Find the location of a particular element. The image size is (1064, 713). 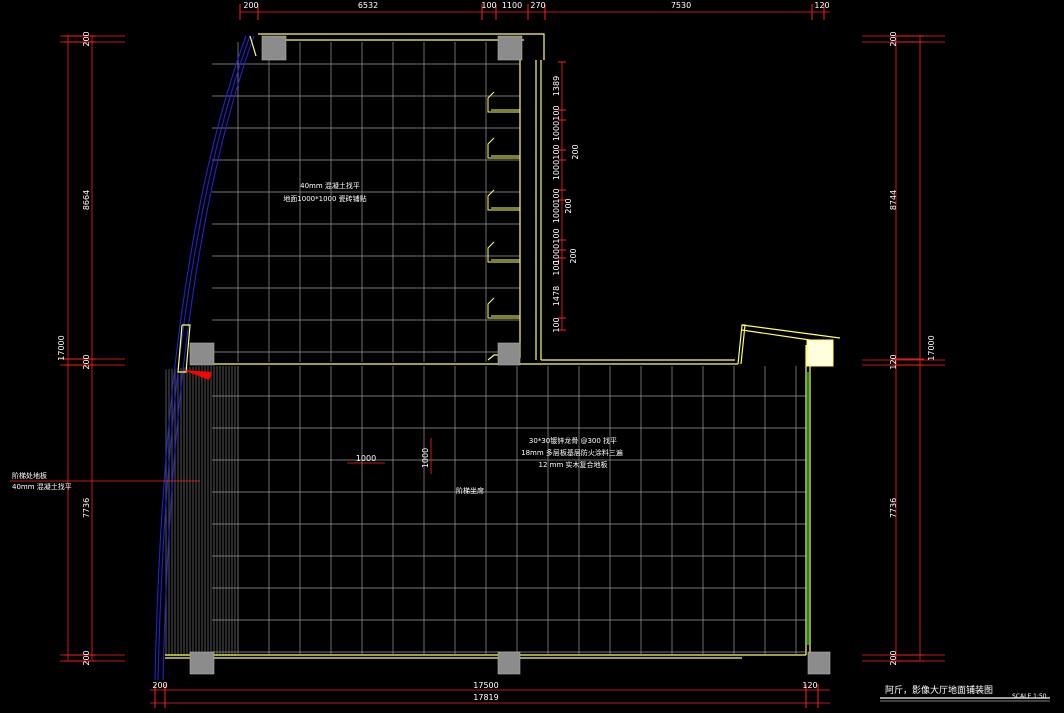

dim-top-2: 6532 is located at coordinates (368, 5).